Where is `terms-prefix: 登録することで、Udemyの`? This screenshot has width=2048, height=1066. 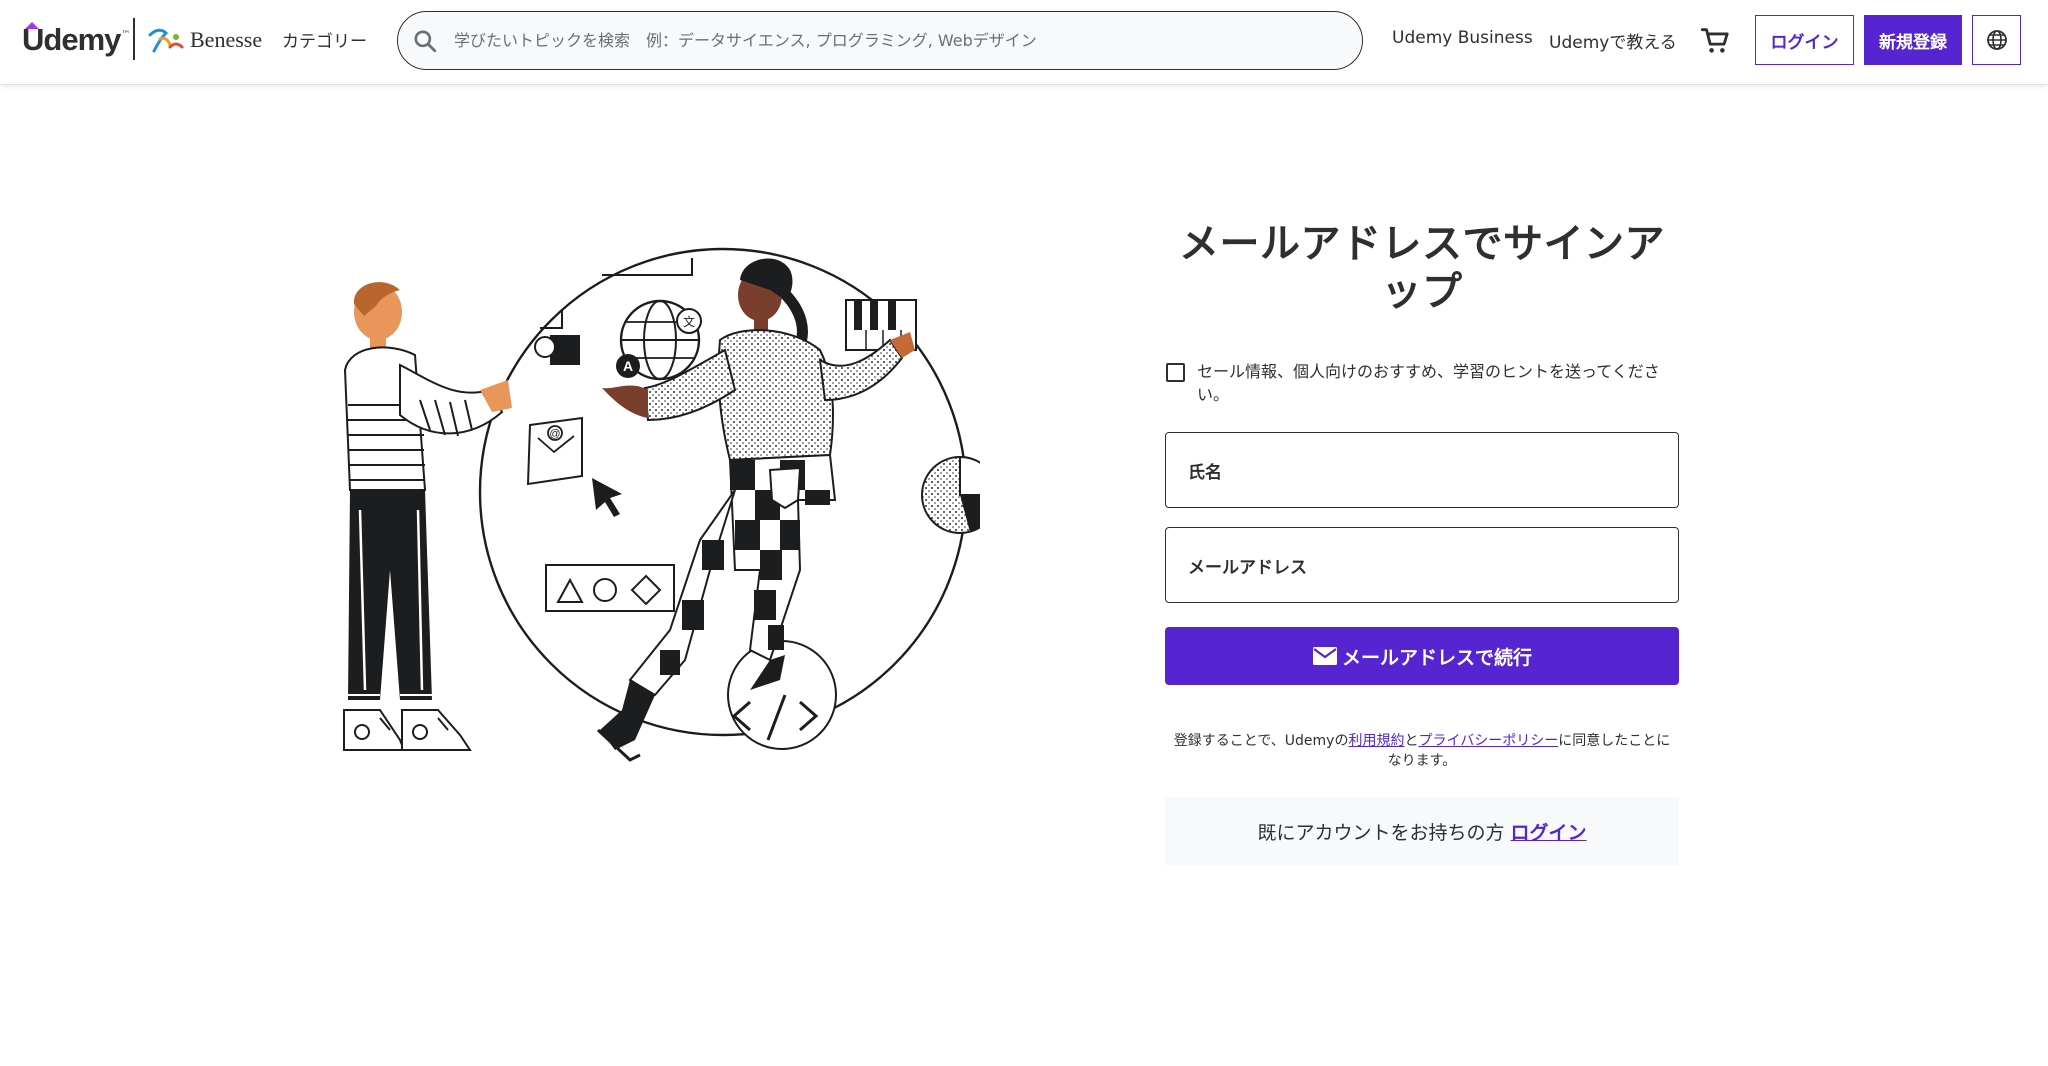 terms-prefix: 登録することで、Udemyの is located at coordinates (1261, 741).